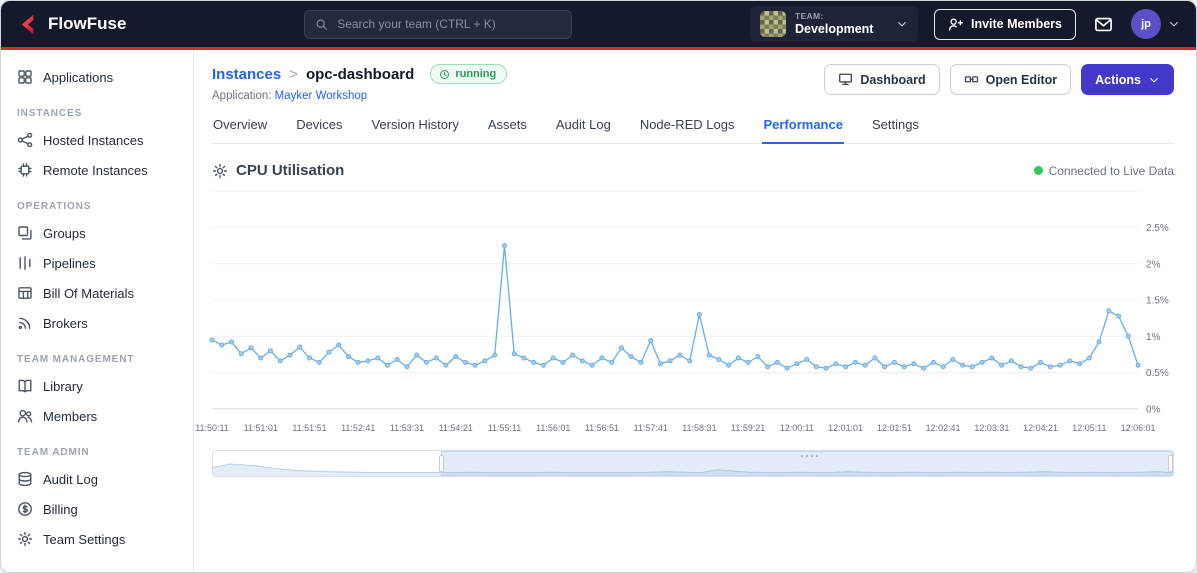 The image size is (1197, 573). Describe the element at coordinates (309, 428) in the screenshot. I see `svg-text: 11:51:51` at that location.